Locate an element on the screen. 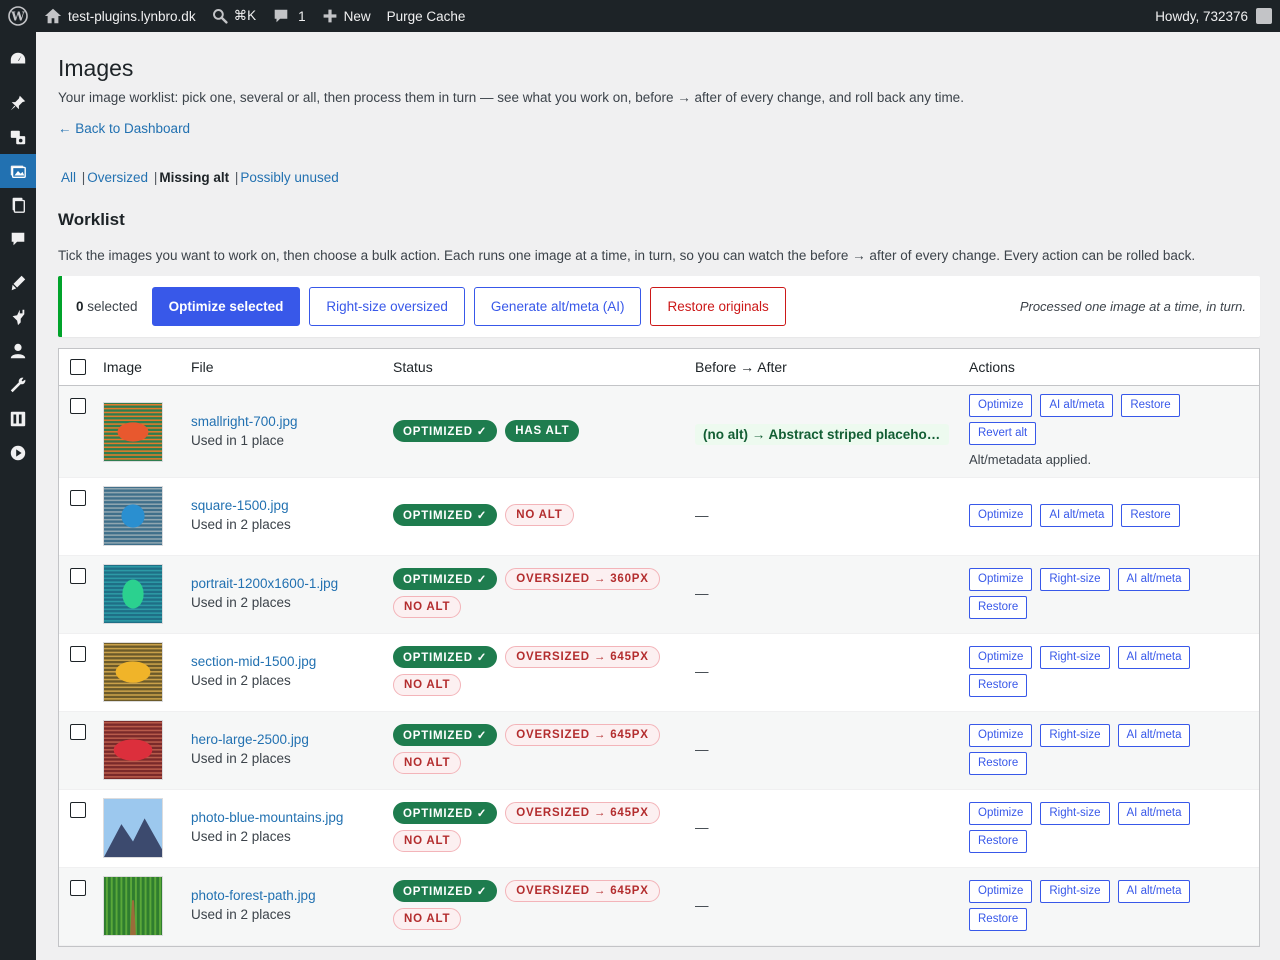 This screenshot has height=960, width=1280. pin-icon is located at coordinates (18, 103).